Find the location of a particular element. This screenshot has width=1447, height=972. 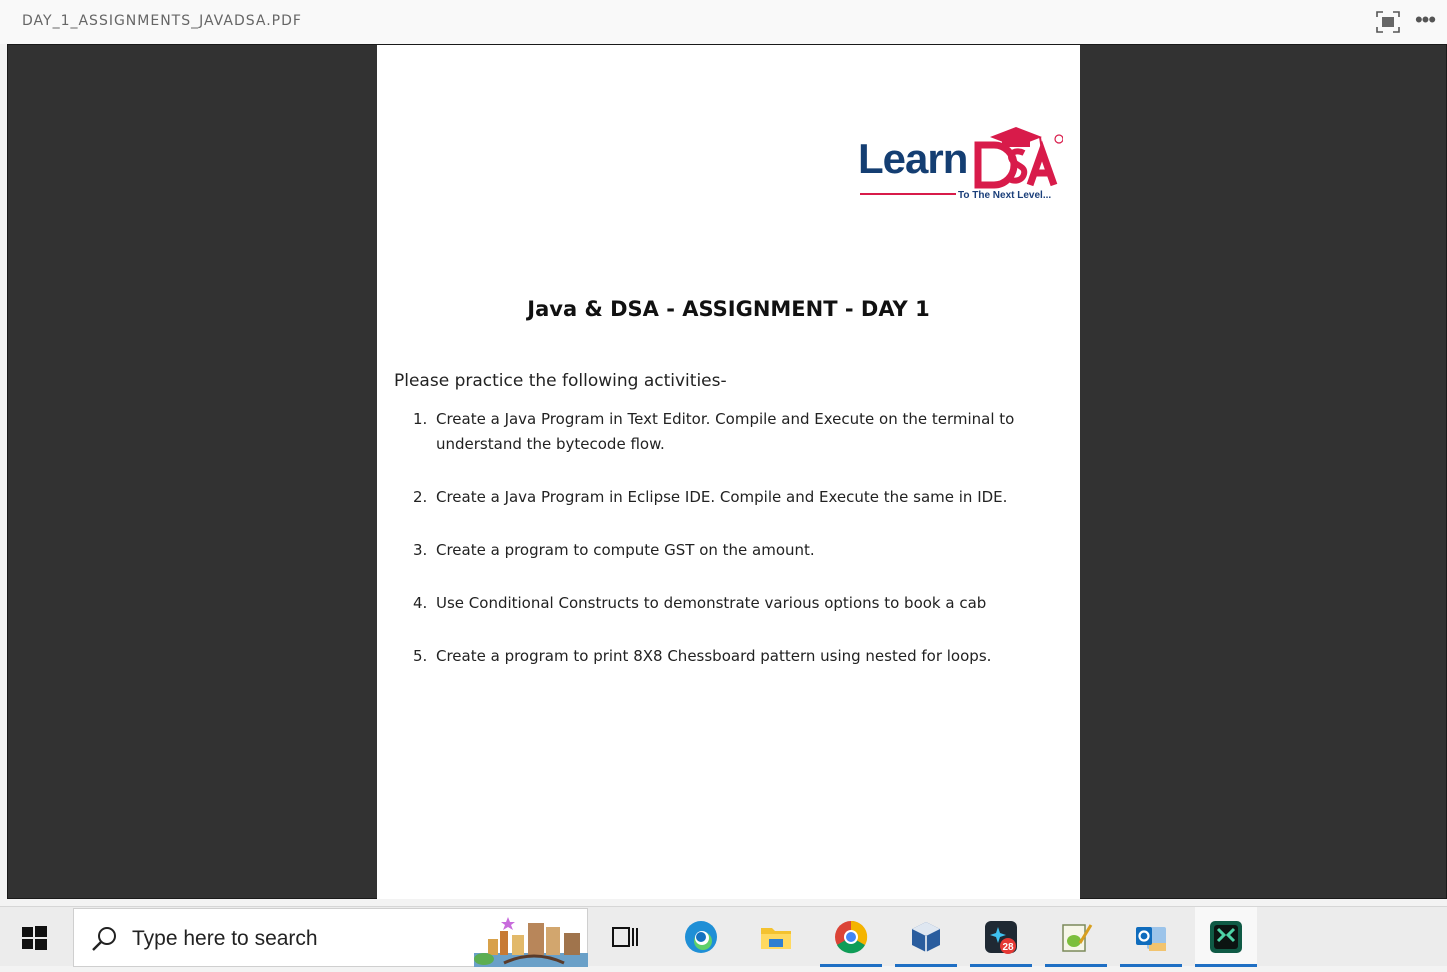

fullscreen-icon is located at coordinates (1388, 22).